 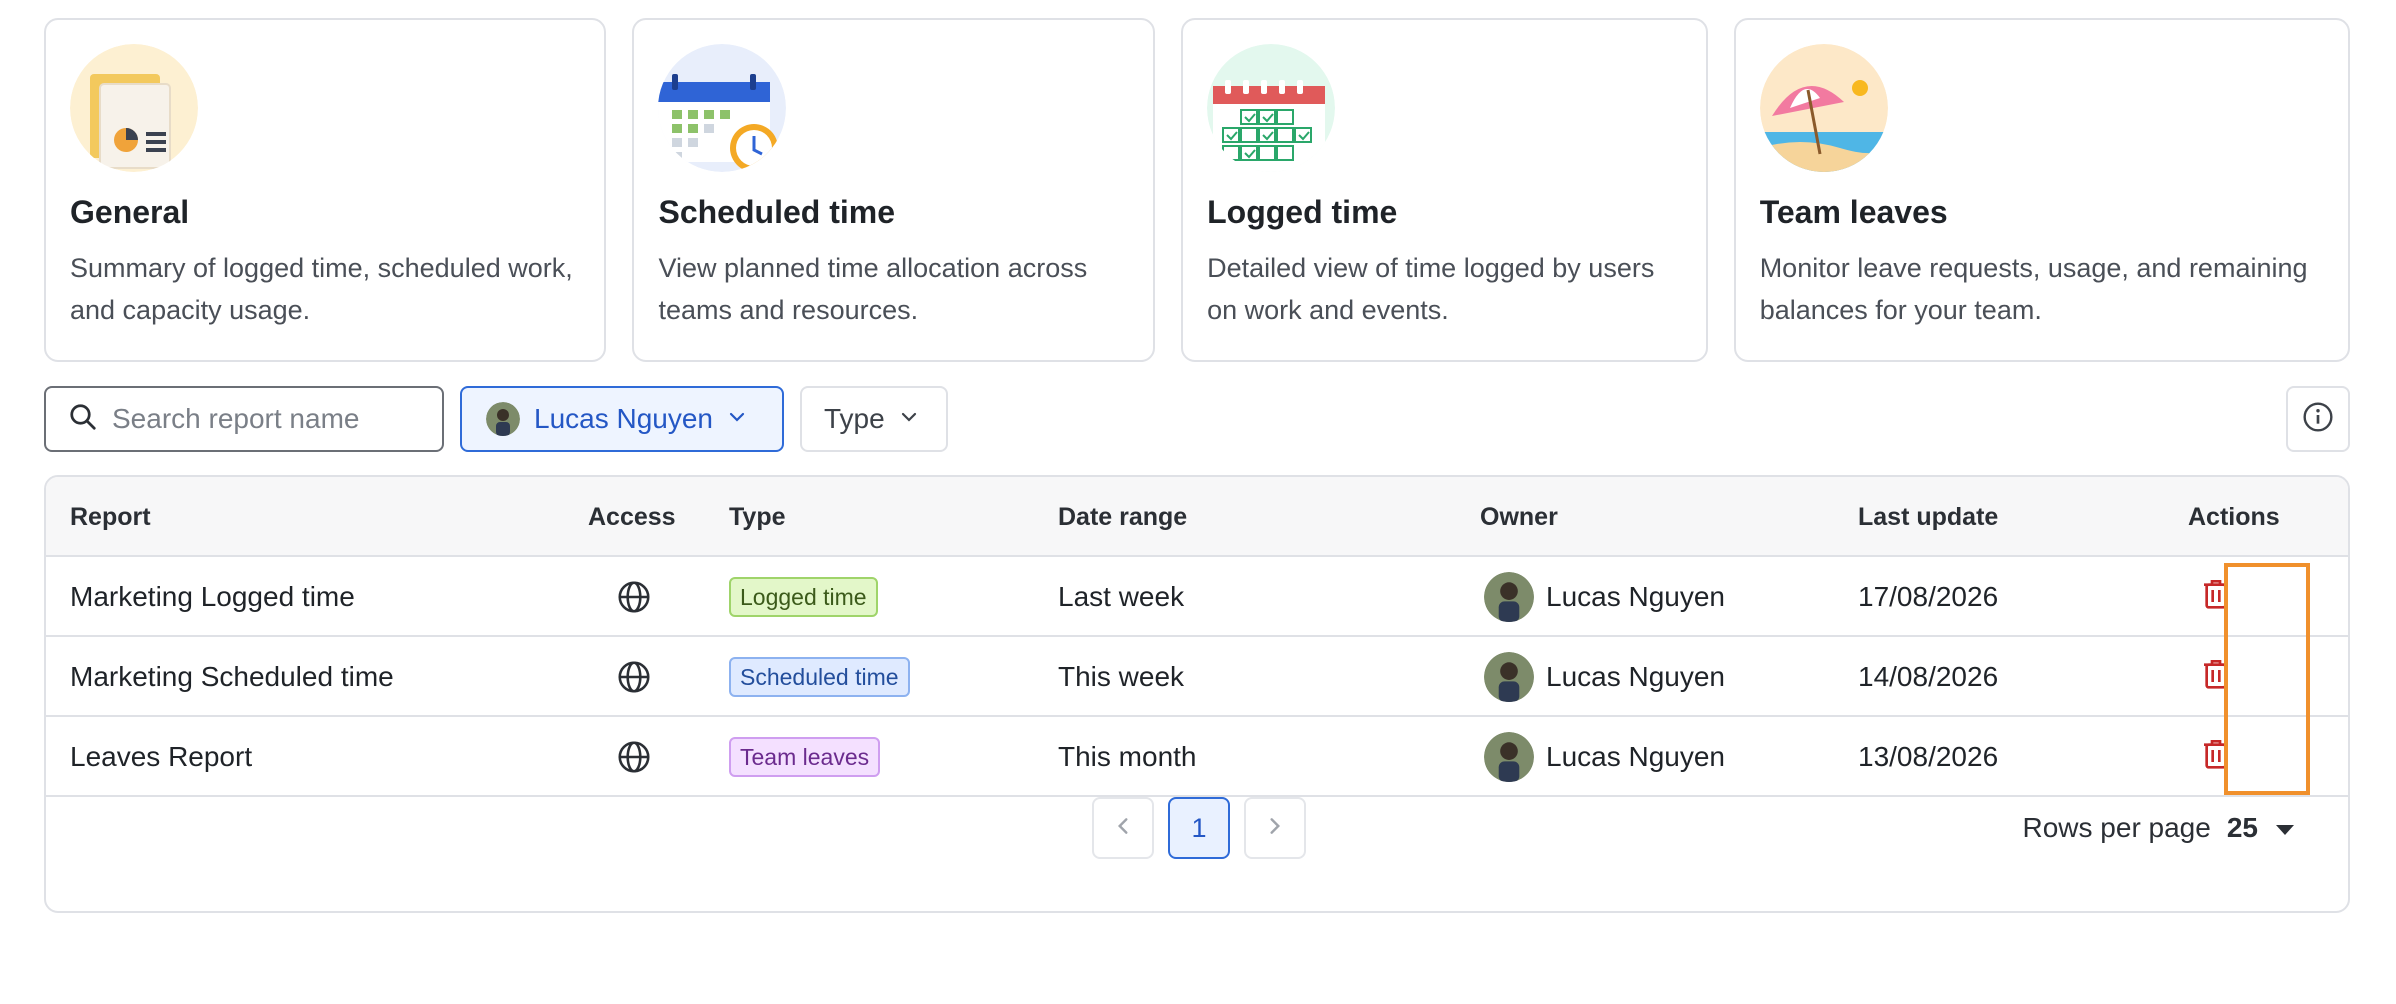 What do you see at coordinates (2116, 827) in the screenshot?
I see `rows-per-page-label: Rows per page` at bounding box center [2116, 827].